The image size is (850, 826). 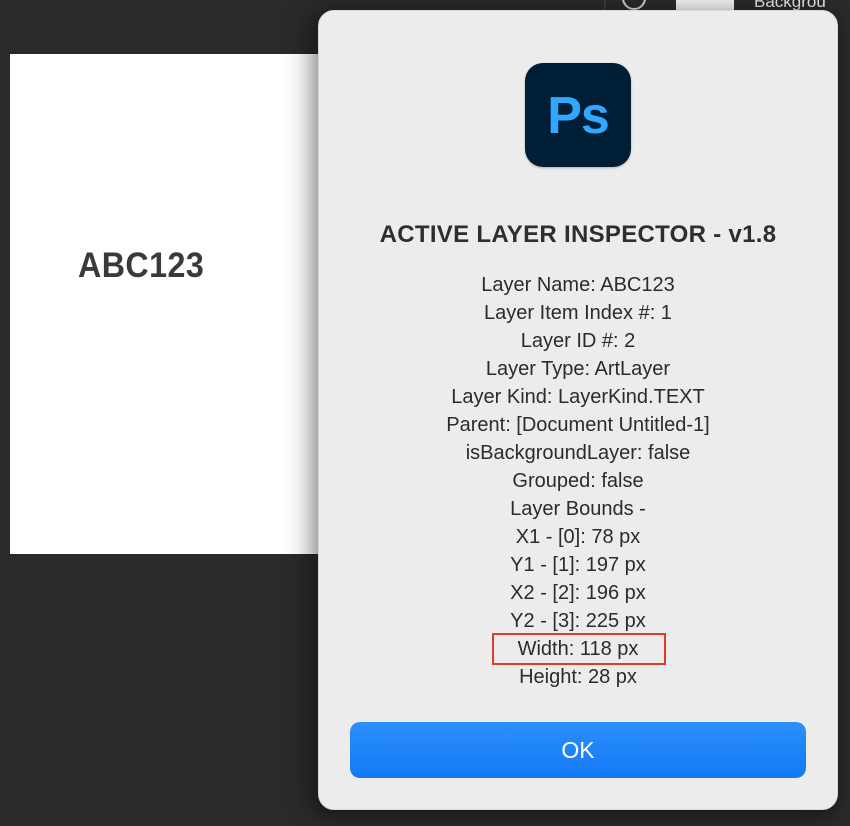 I want to click on info-line: Grouped: false, so click(x=578, y=481).